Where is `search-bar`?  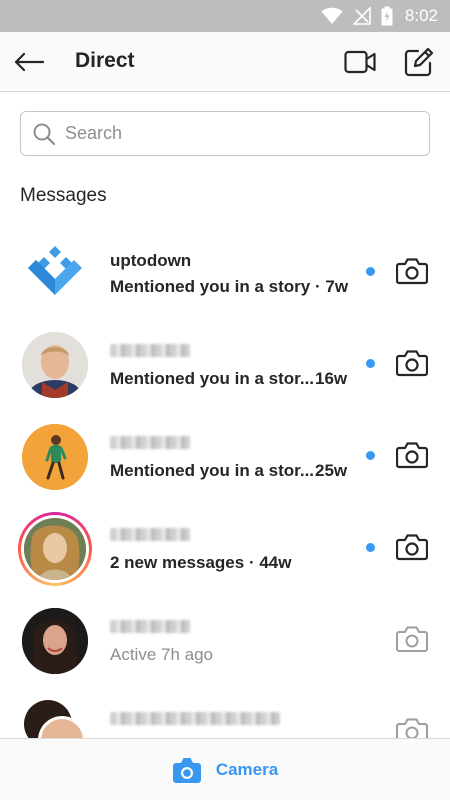 search-bar is located at coordinates (225, 133).